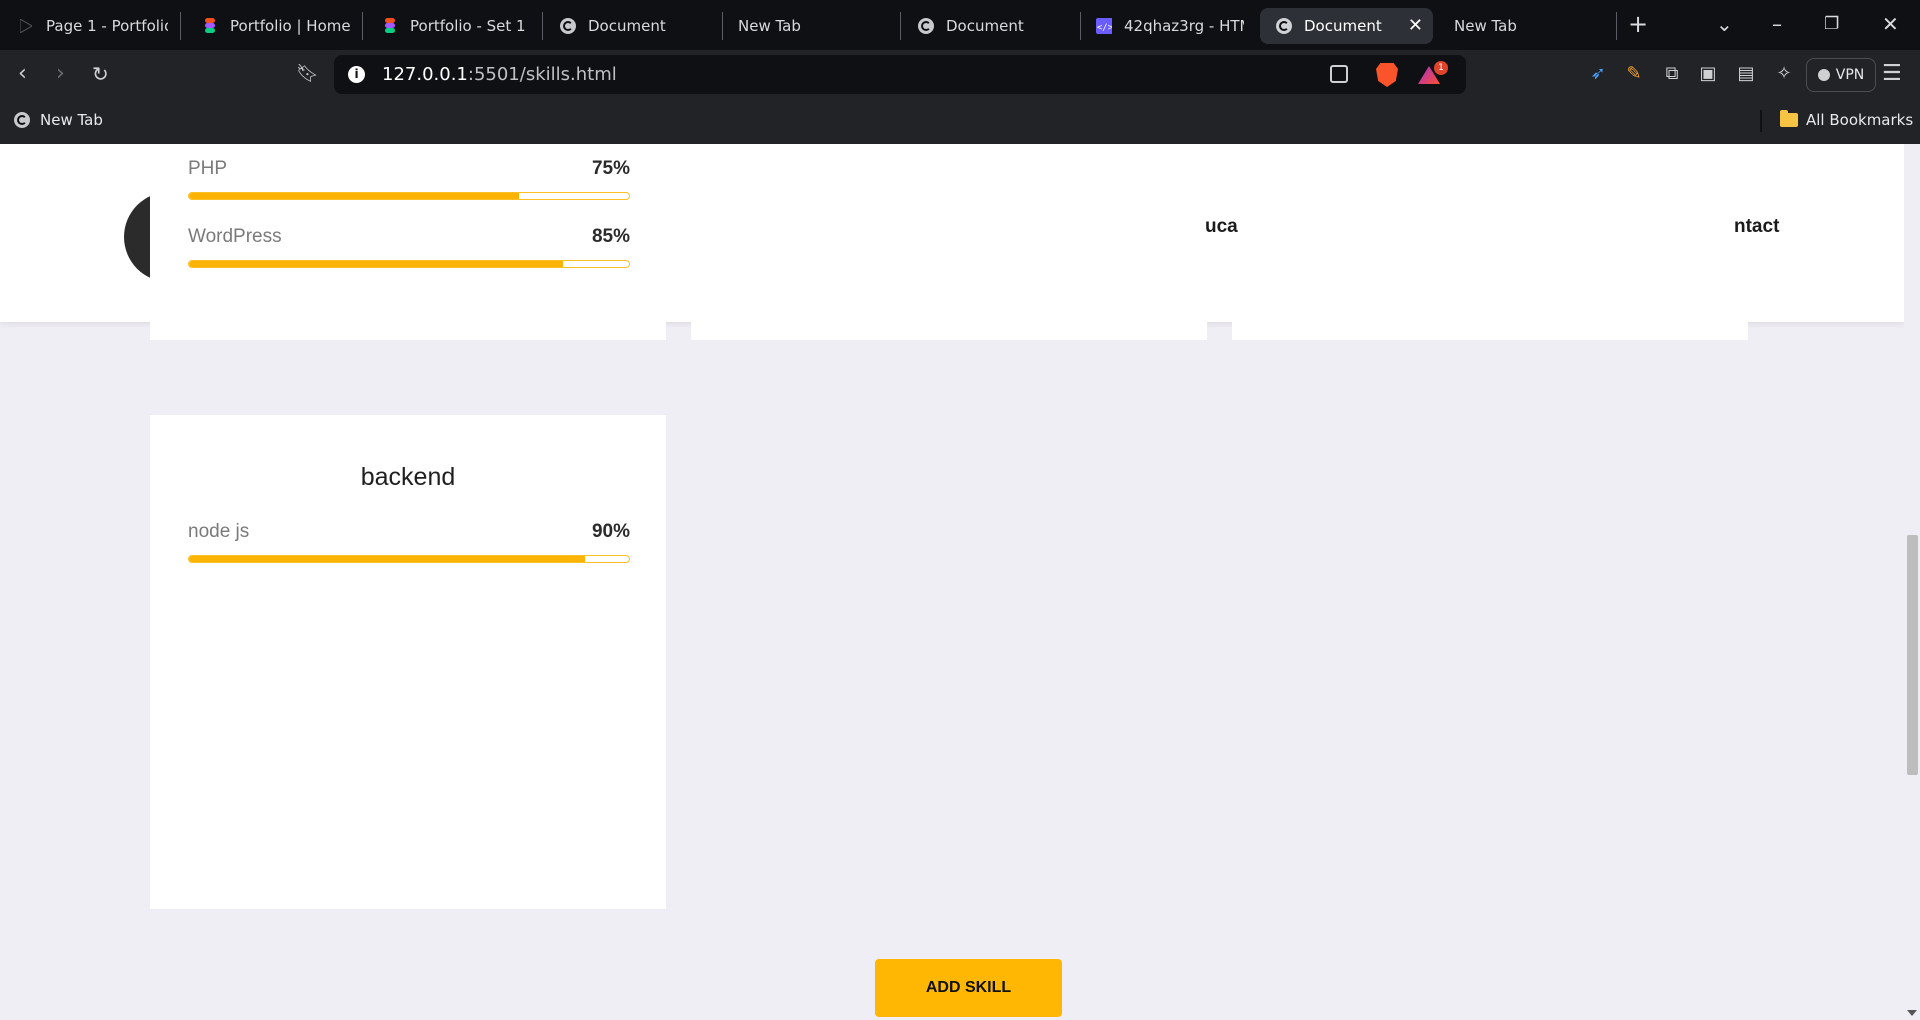 This screenshot has width=1920, height=1020. I want to click on skill-percent: 85%, so click(610, 236).